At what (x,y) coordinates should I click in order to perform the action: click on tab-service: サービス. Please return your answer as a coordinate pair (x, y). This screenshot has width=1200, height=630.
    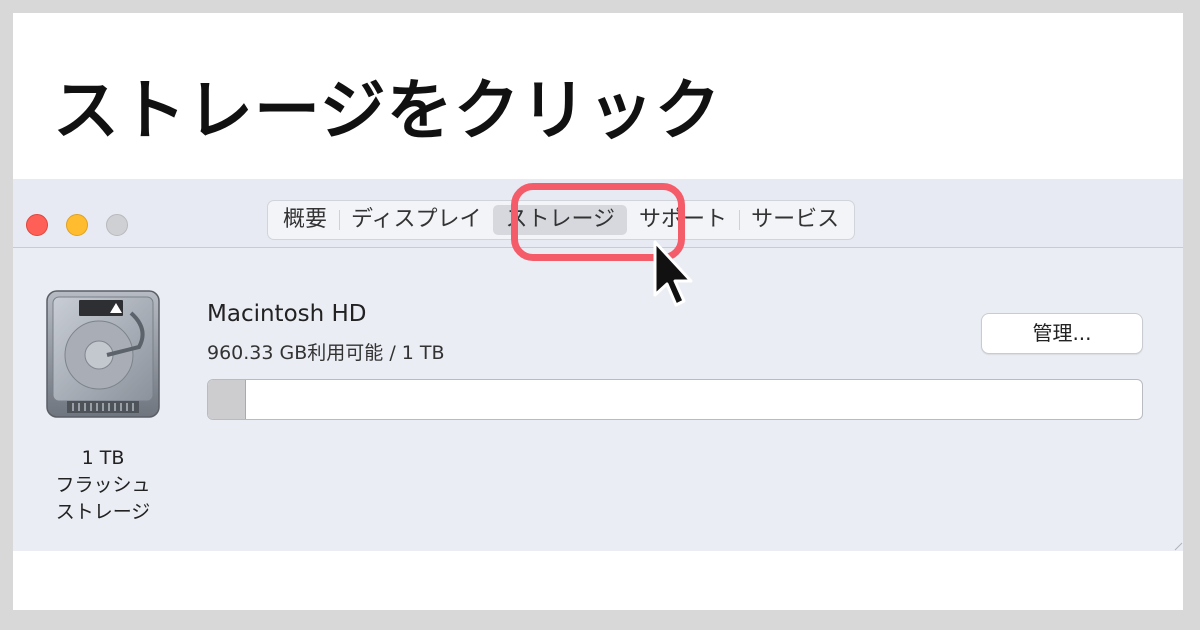
    Looking at the image, I should click on (795, 220).